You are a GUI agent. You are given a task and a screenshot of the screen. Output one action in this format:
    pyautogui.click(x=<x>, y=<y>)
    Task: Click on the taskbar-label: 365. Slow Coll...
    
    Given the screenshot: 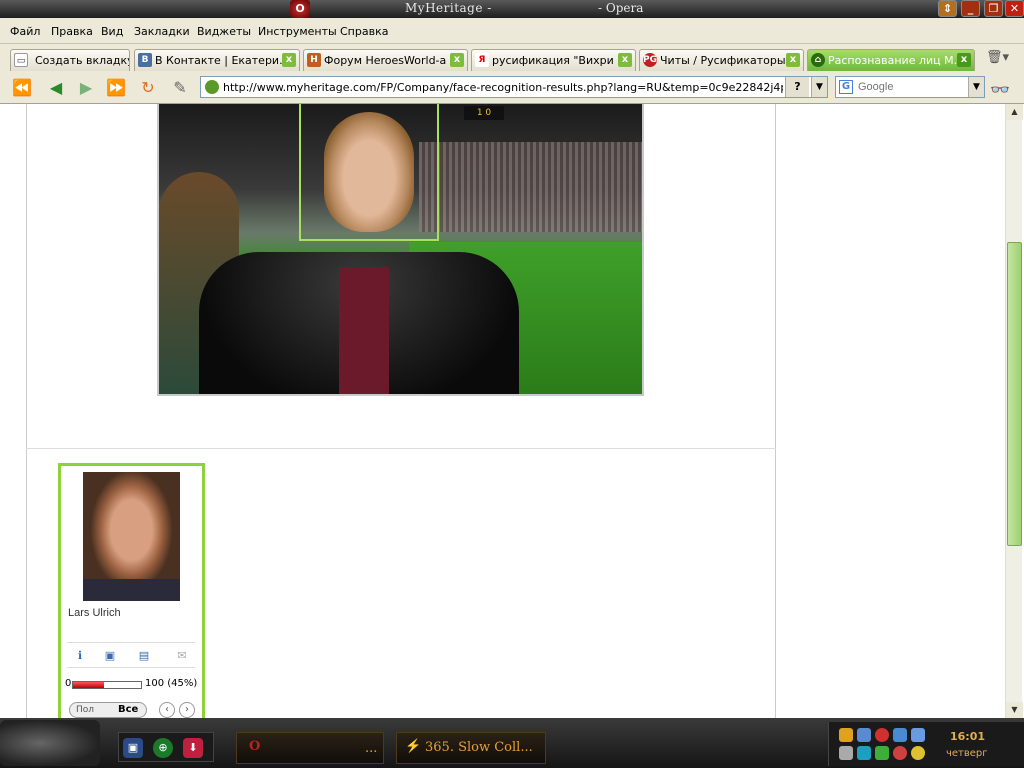 What is the action you would take?
    pyautogui.click(x=479, y=747)
    